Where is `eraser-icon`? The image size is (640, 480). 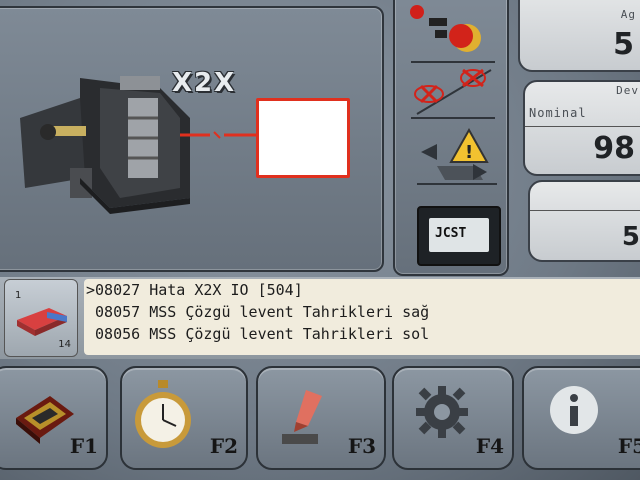 eraser-icon is located at coordinates (42, 322).